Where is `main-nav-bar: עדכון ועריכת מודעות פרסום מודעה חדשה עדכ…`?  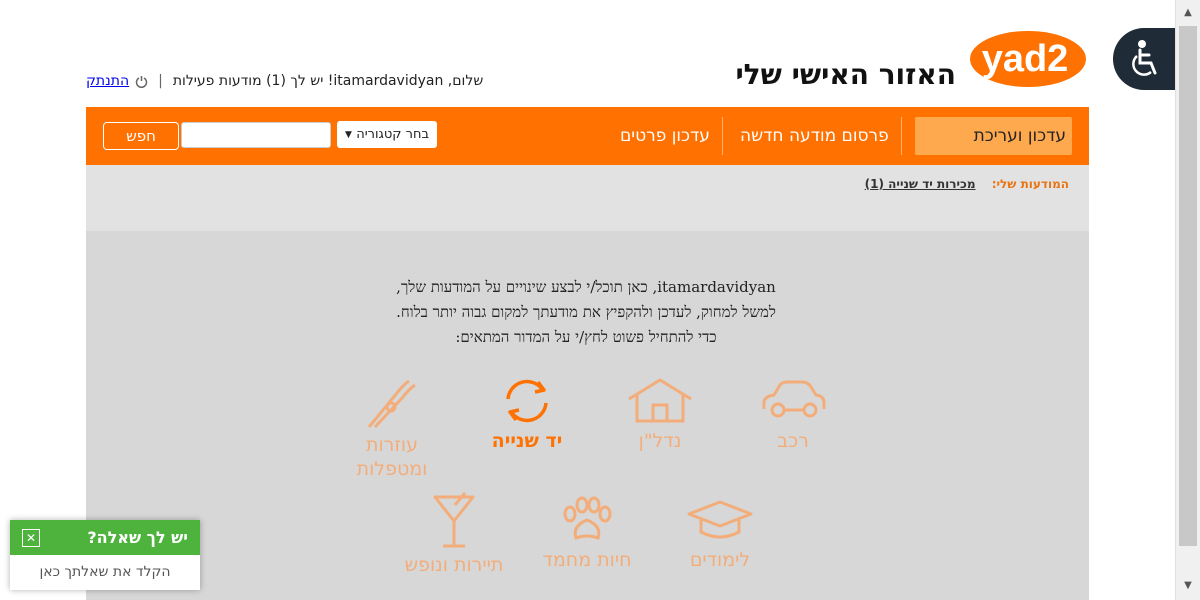 main-nav-bar: עדכון ועריכת מודעות פרסום מודעה חדשה עדכ… is located at coordinates (587, 145).